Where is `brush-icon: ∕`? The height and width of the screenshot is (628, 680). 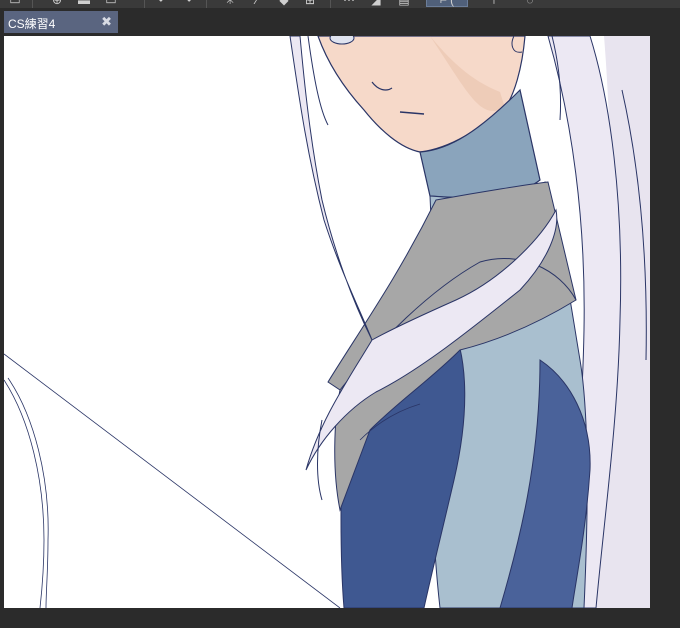 brush-icon: ∕ is located at coordinates (257, 3).